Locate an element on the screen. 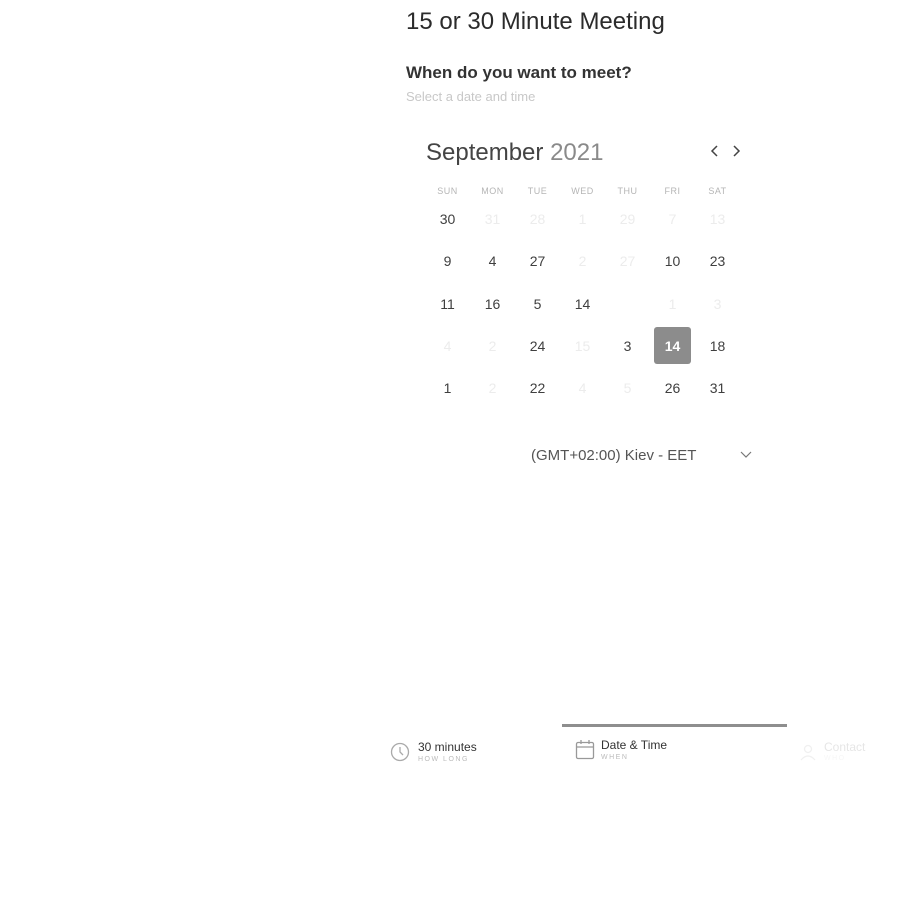 The image size is (900, 900). chevron-down-icon is located at coordinates (746, 456).